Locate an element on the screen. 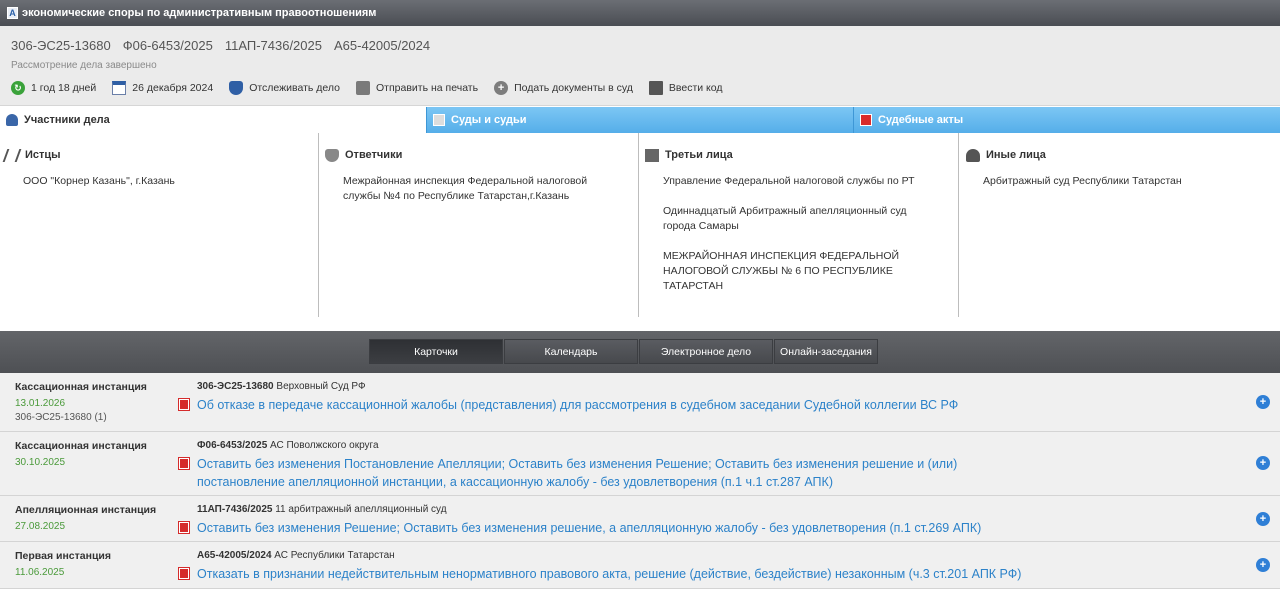 The image size is (1280, 592). heading-label: Иные лица is located at coordinates (1016, 155).